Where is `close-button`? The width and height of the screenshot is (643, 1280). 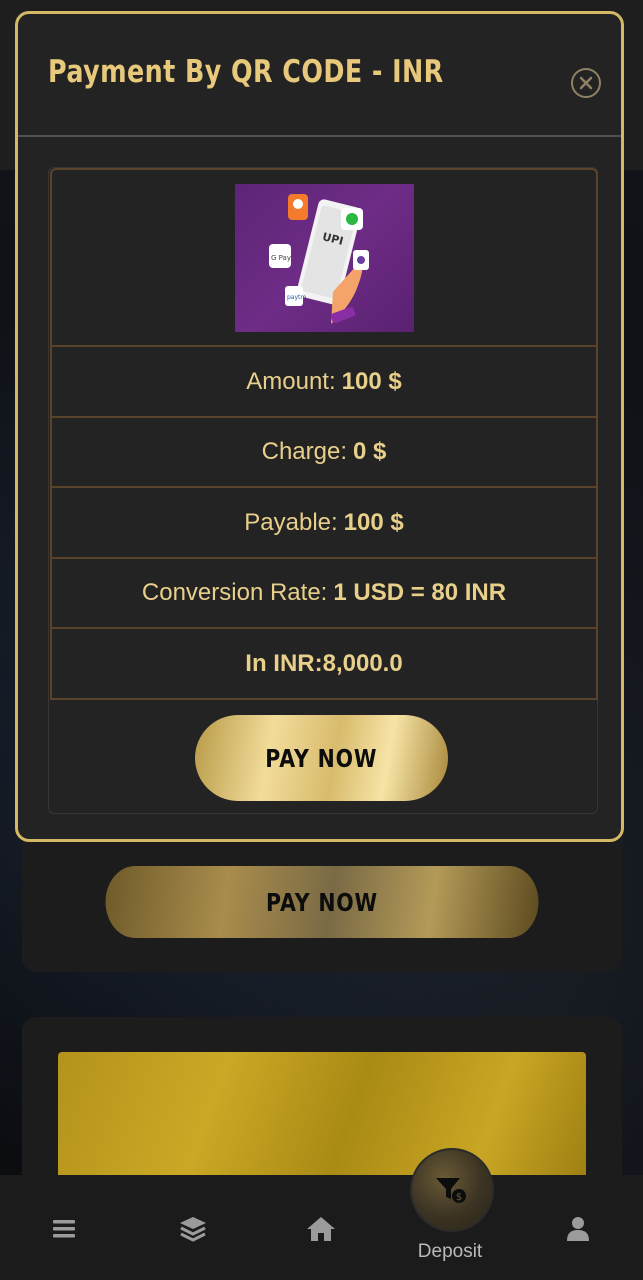 close-button is located at coordinates (586, 83).